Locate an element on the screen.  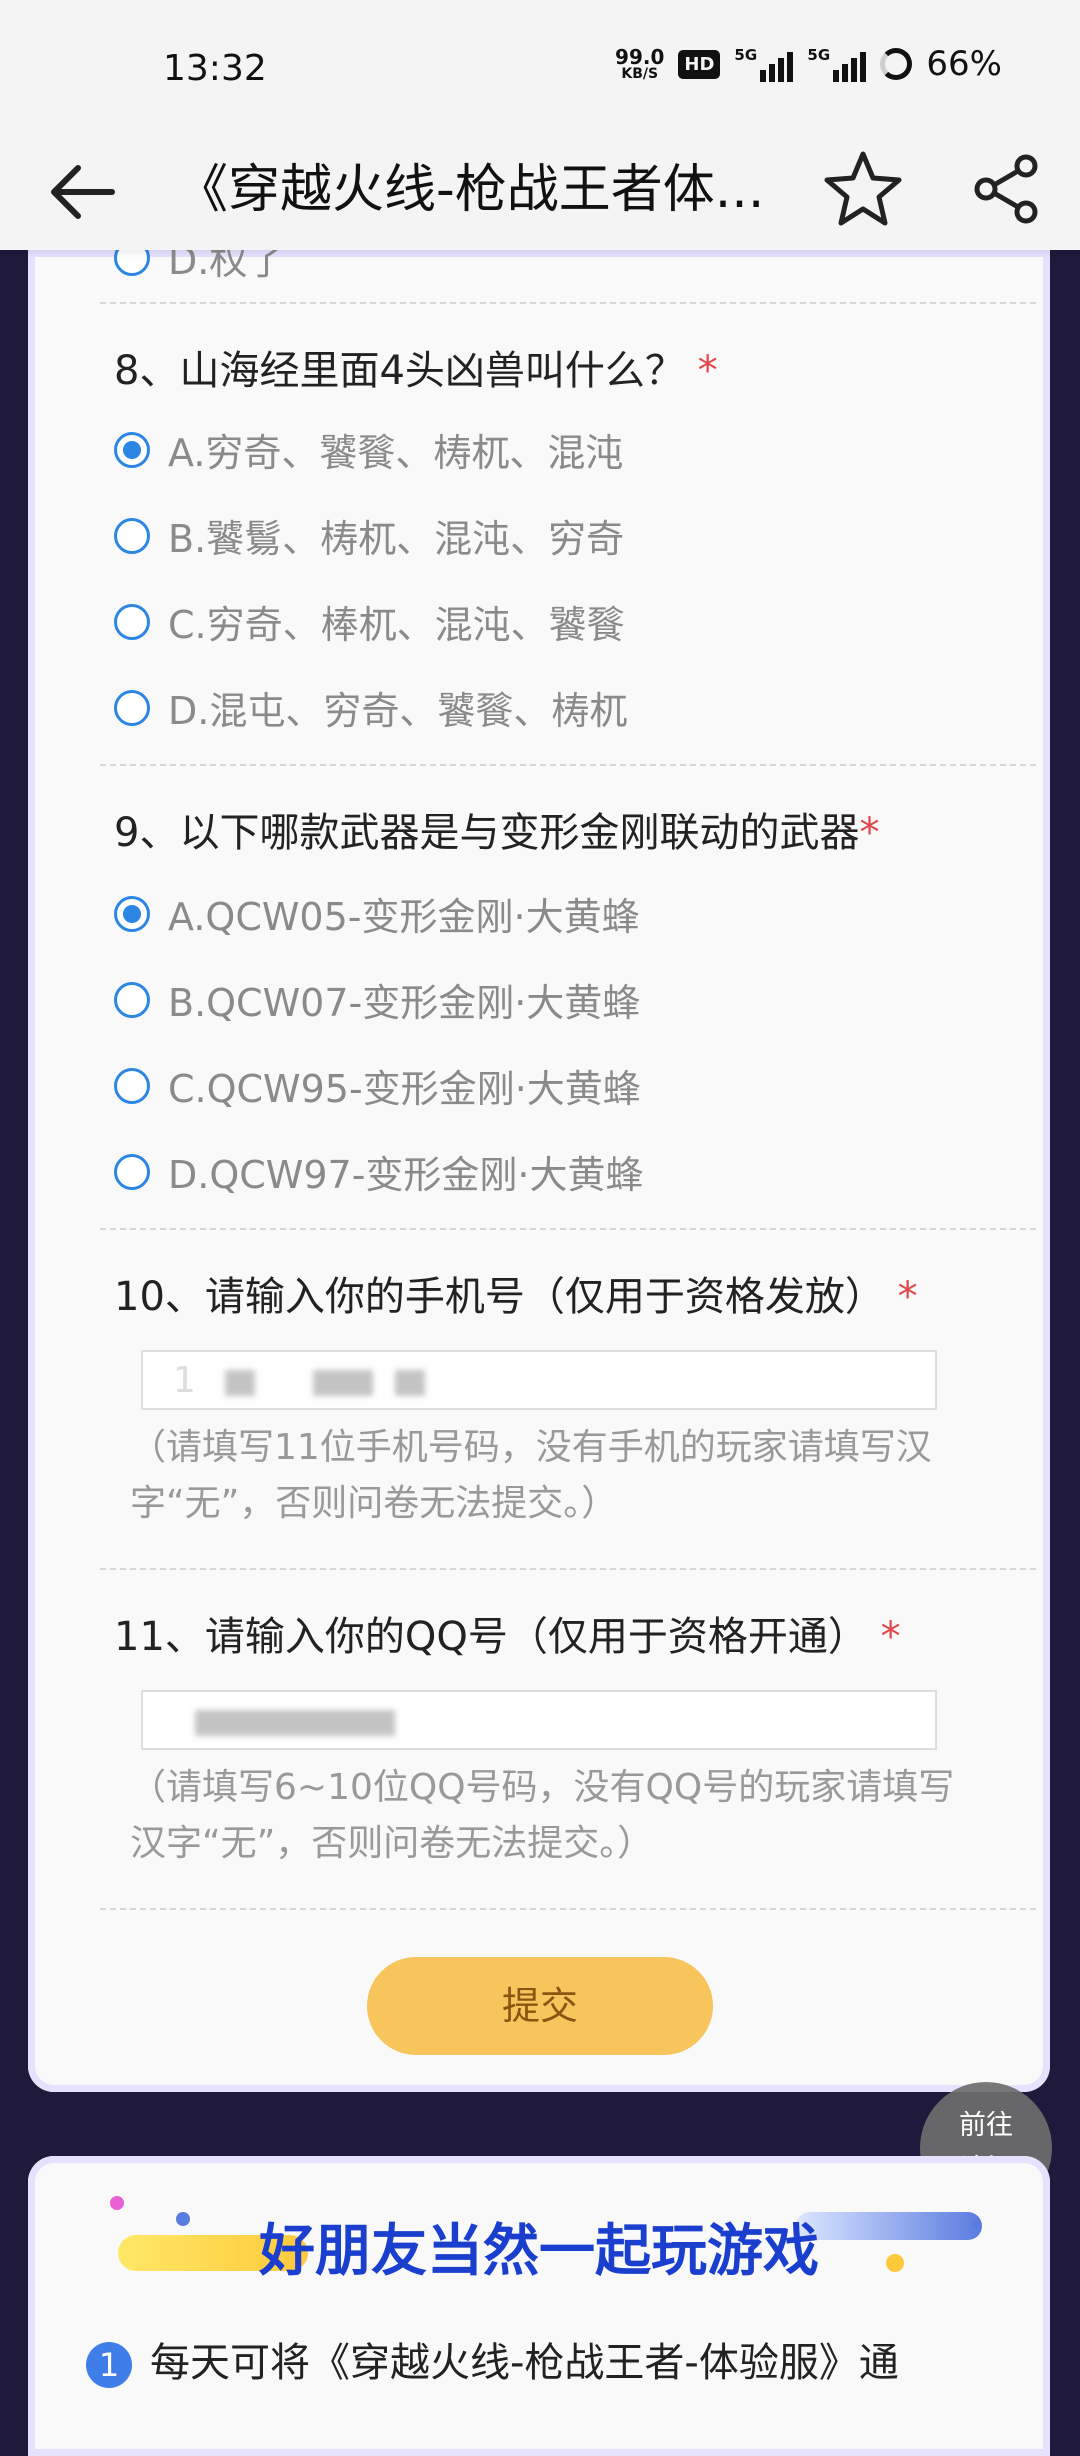
star-icon is located at coordinates (863, 188).